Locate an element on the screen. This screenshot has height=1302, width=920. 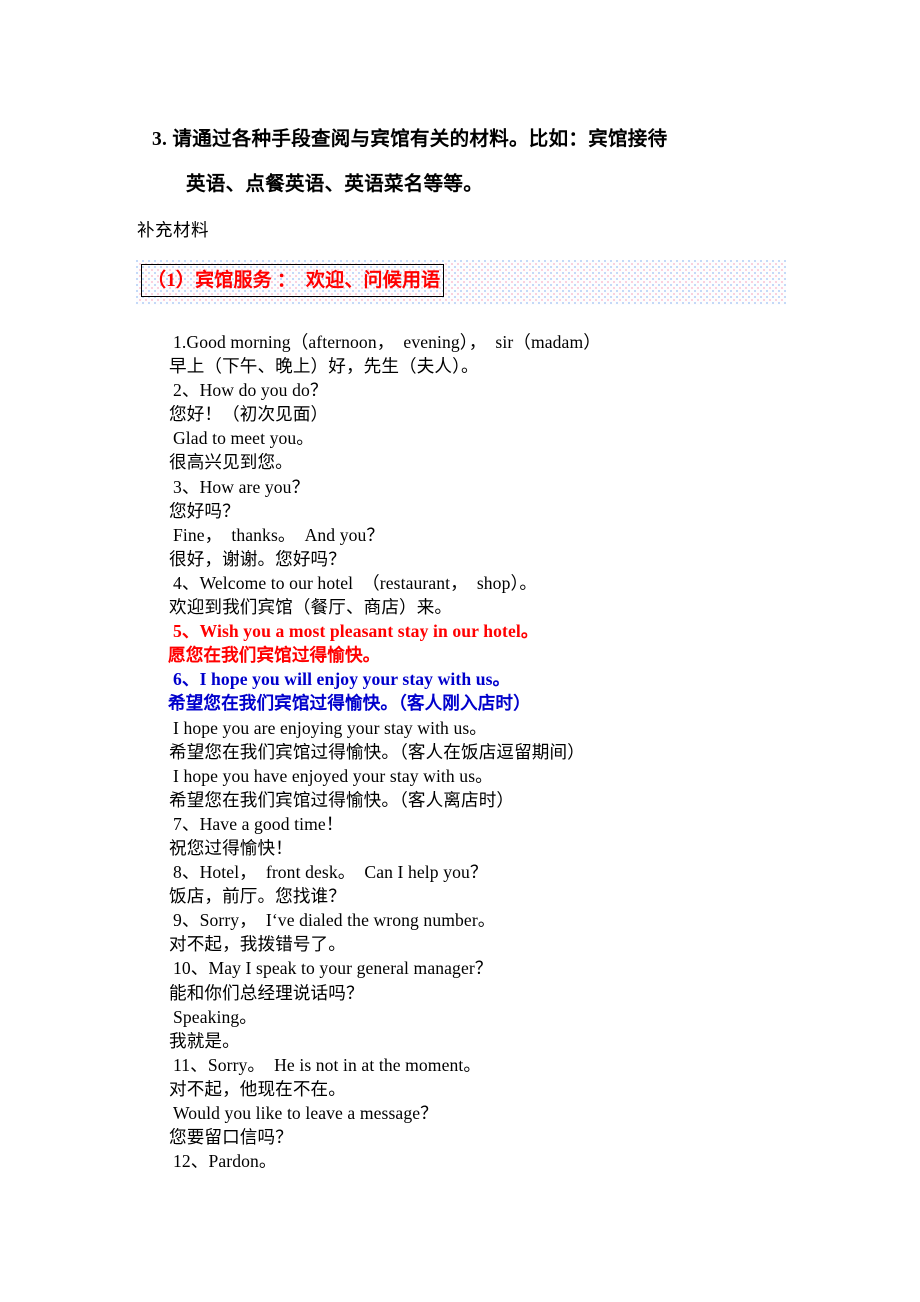
phrase-line: 我就是。 is located at coordinates (204, 1040).